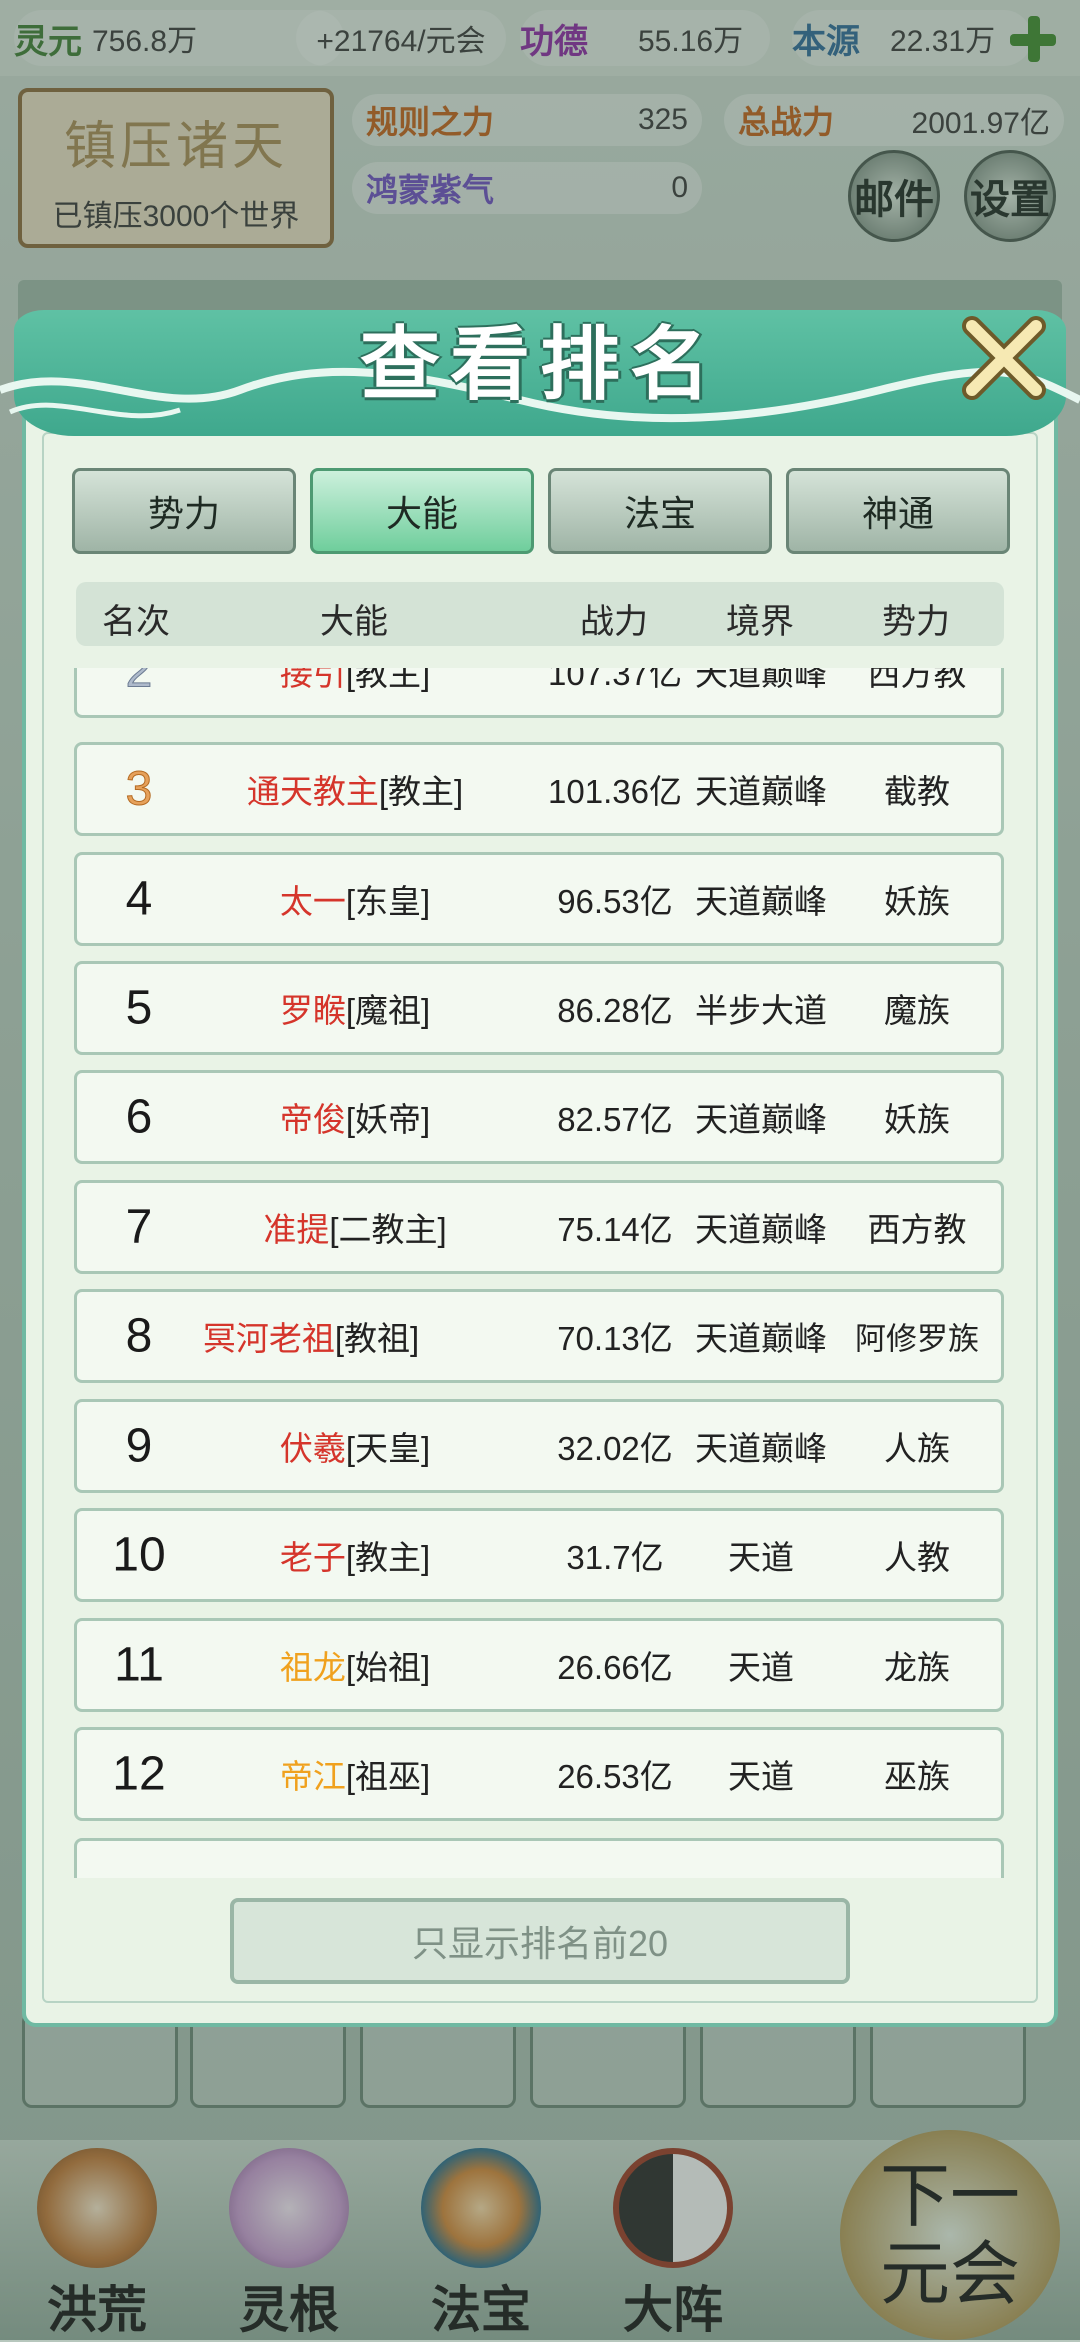 The height and width of the screenshot is (2342, 1080). Describe the element at coordinates (139, 1665) in the screenshot. I see `rank-cell: 11` at that location.